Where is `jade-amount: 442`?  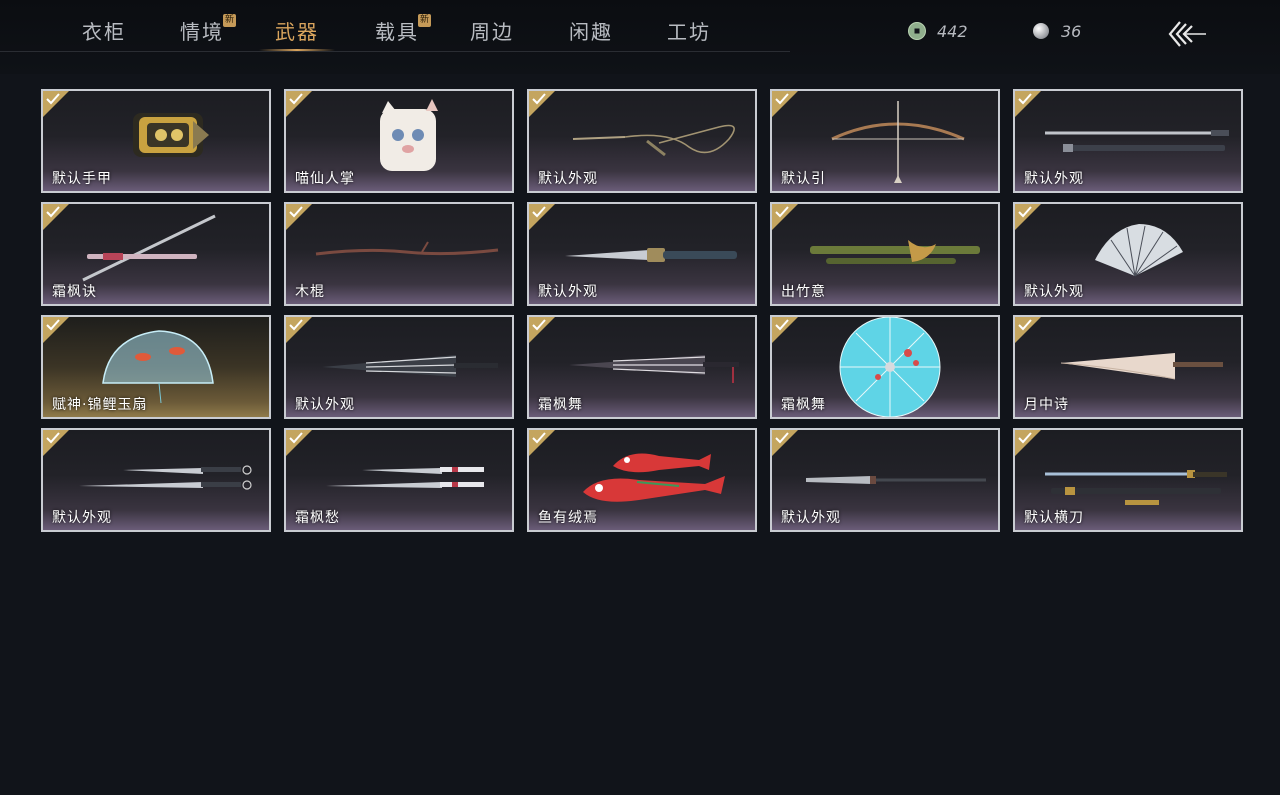
jade-amount: 442 is located at coordinates (952, 31).